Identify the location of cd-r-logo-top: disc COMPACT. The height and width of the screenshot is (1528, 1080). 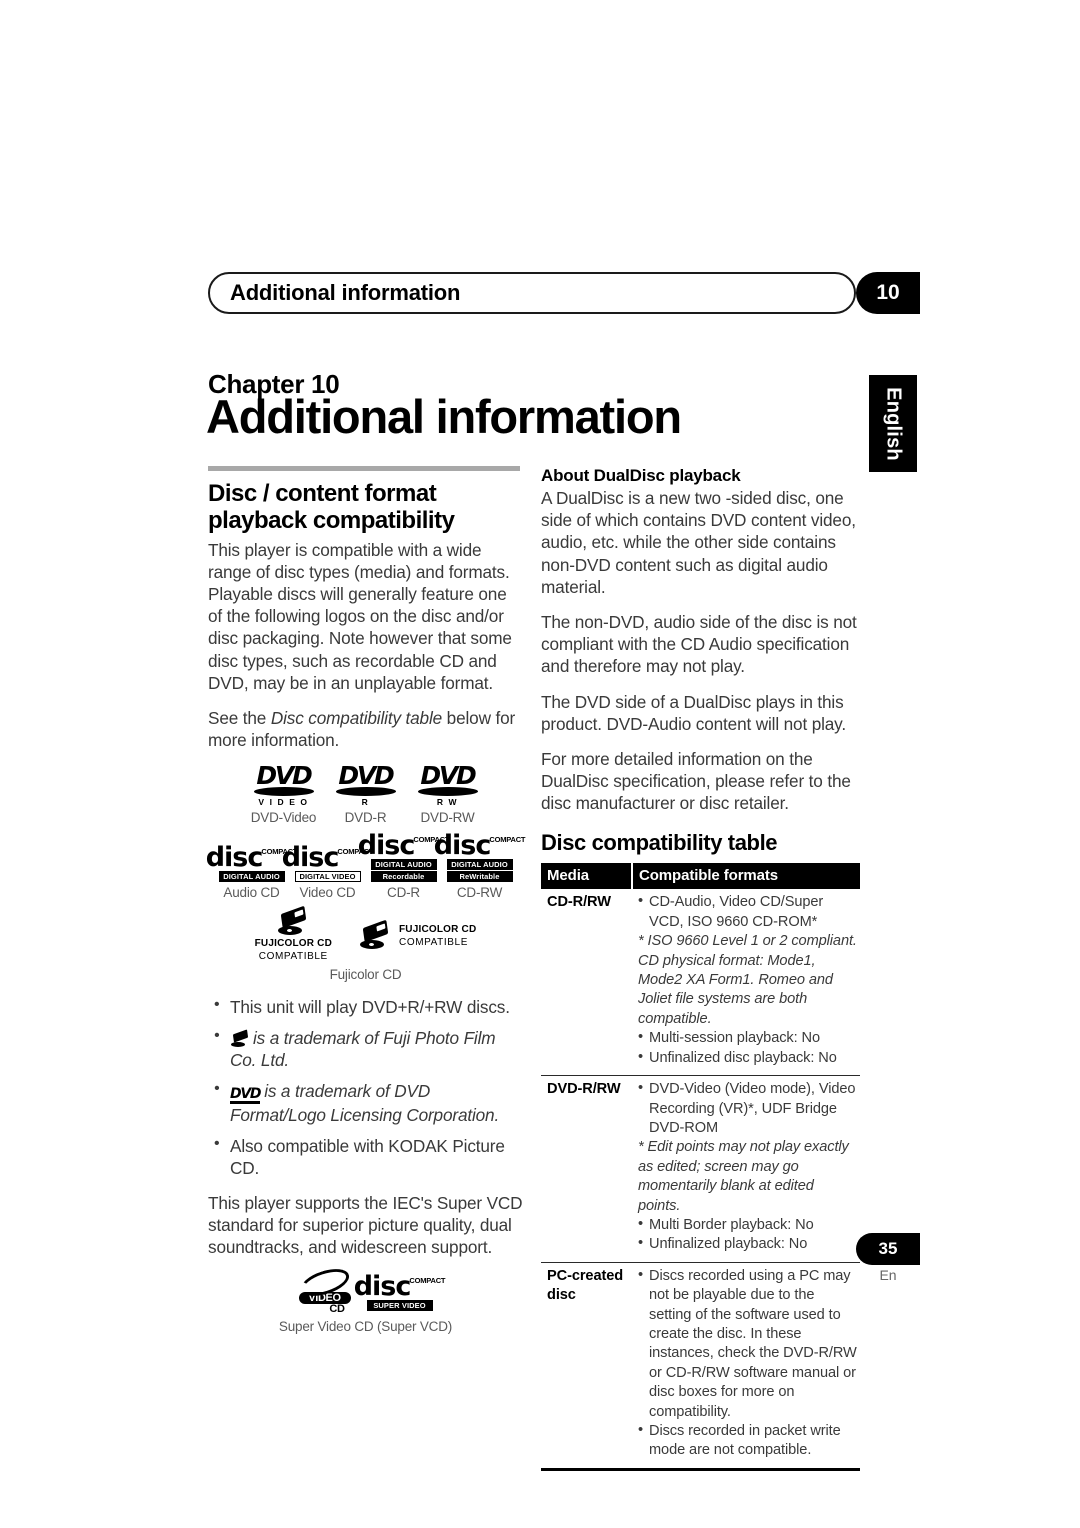
(404, 846).